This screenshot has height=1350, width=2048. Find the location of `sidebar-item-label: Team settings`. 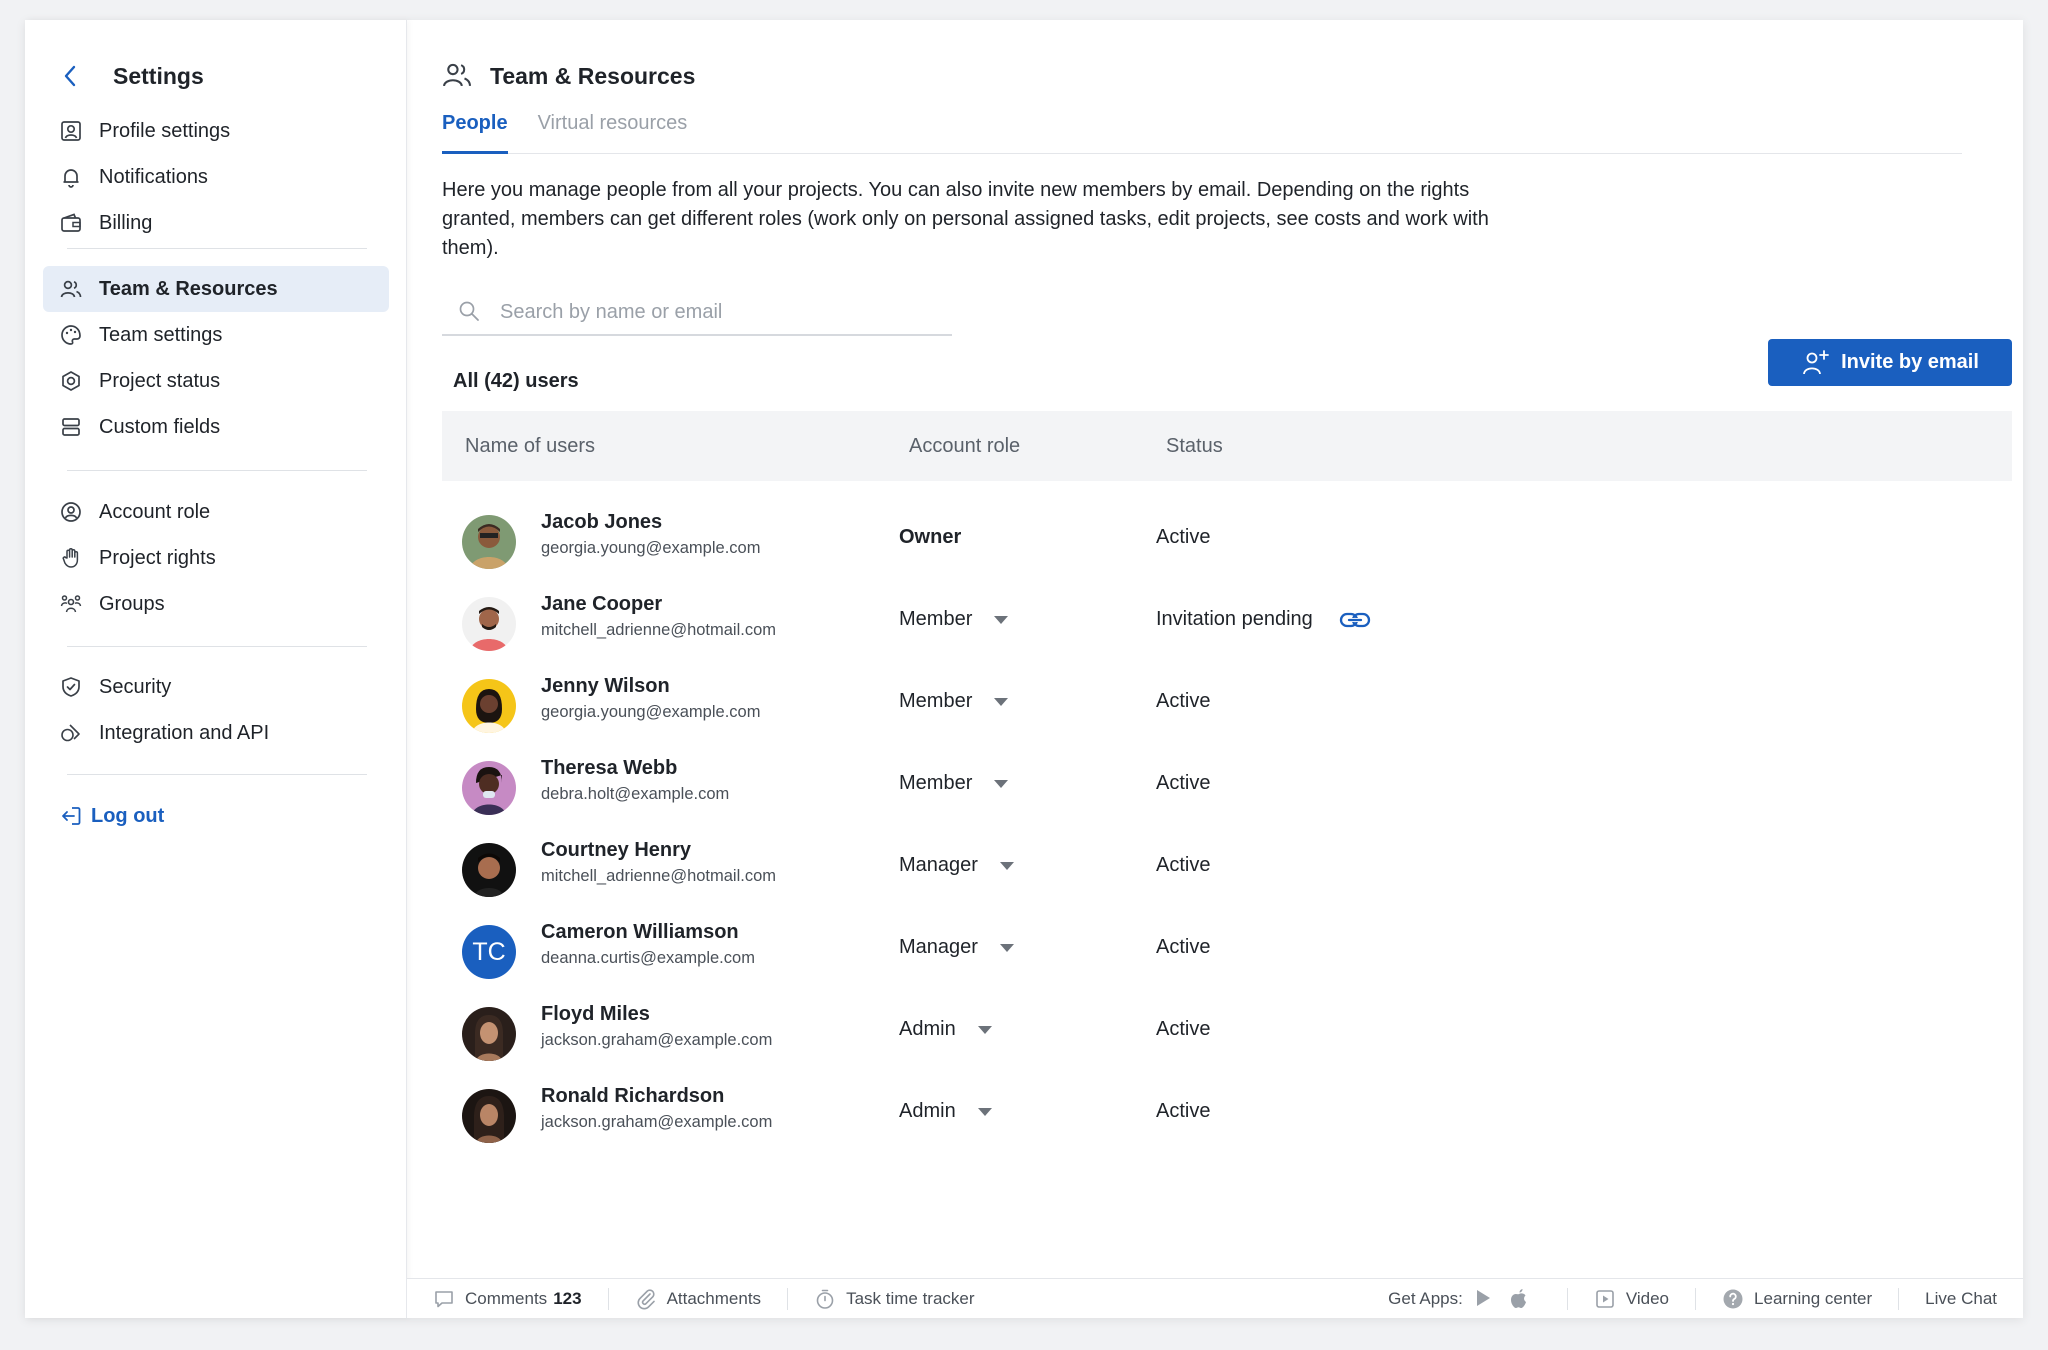

sidebar-item-label: Team settings is located at coordinates (161, 334).